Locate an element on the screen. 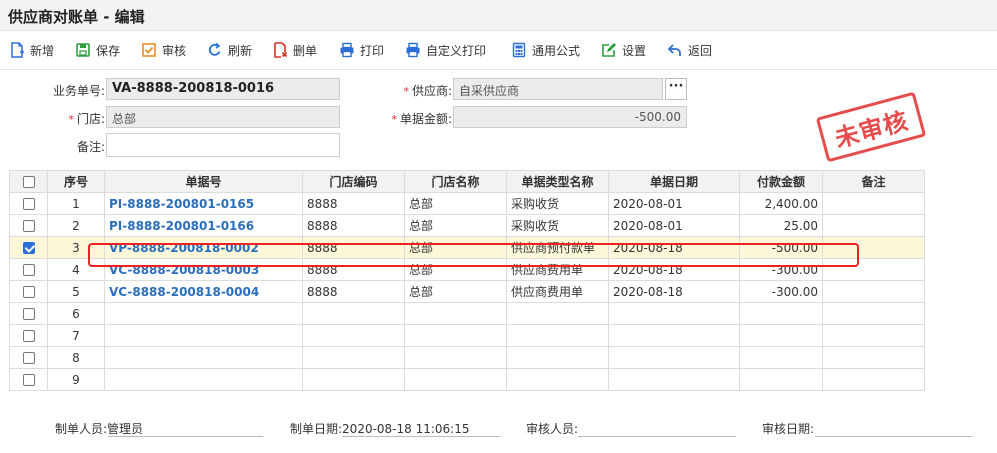  cell-store-name: 总部 is located at coordinates (455, 269).